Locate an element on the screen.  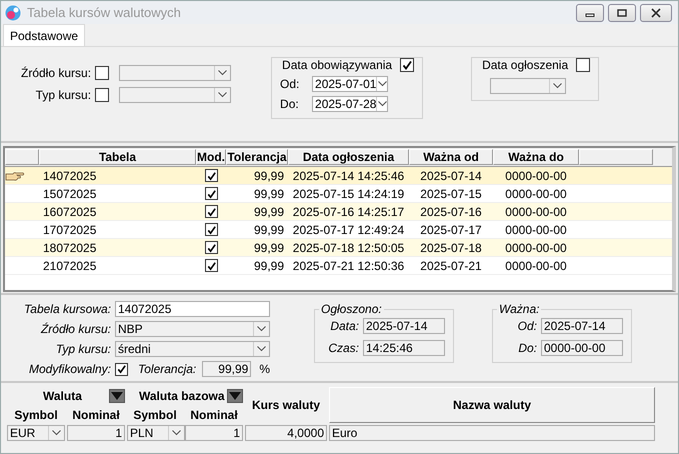
table-cell-text: 2025-07-15 14:24:19 is located at coordinates (349, 193).